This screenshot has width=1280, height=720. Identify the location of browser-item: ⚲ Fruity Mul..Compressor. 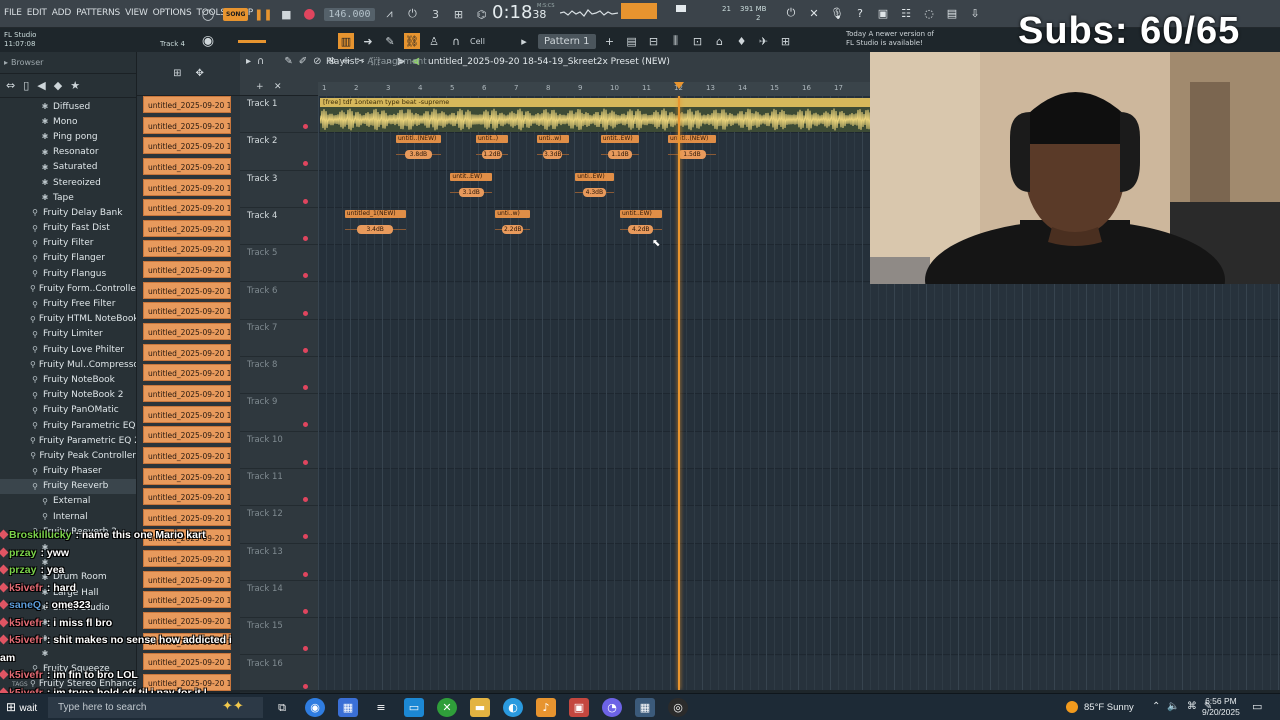
(68, 364).